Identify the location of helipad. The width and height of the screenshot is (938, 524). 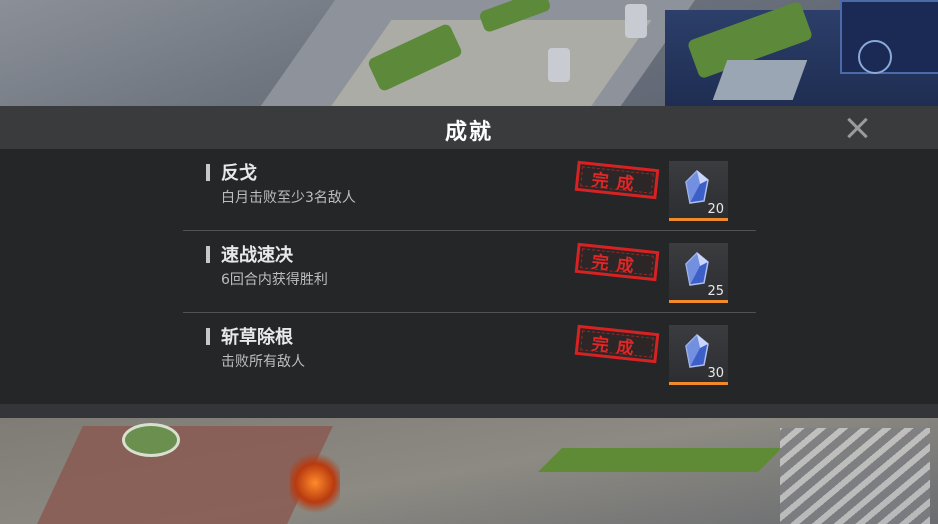
(151, 440).